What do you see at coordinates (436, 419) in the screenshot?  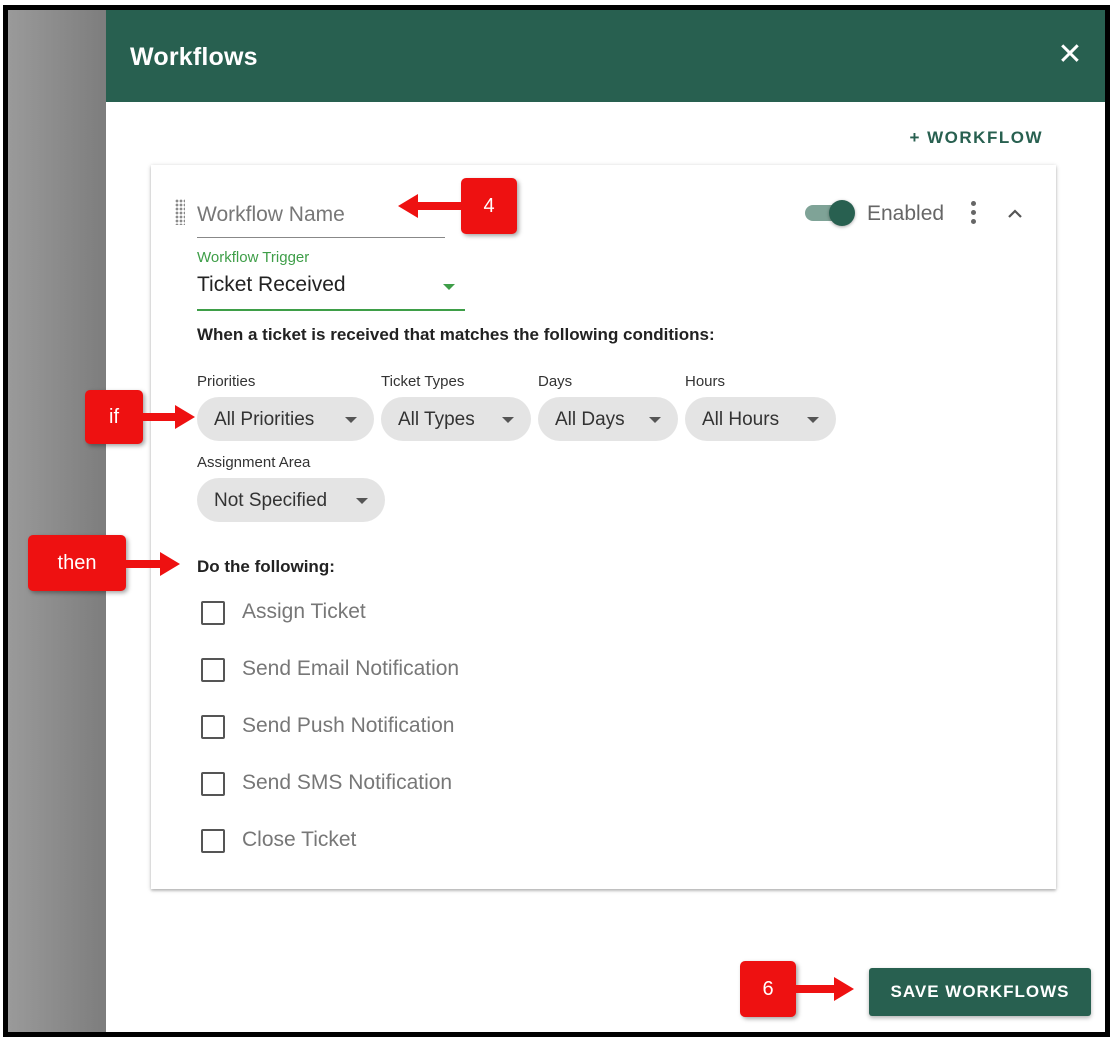 I see `ticket-types-value: All Types` at bounding box center [436, 419].